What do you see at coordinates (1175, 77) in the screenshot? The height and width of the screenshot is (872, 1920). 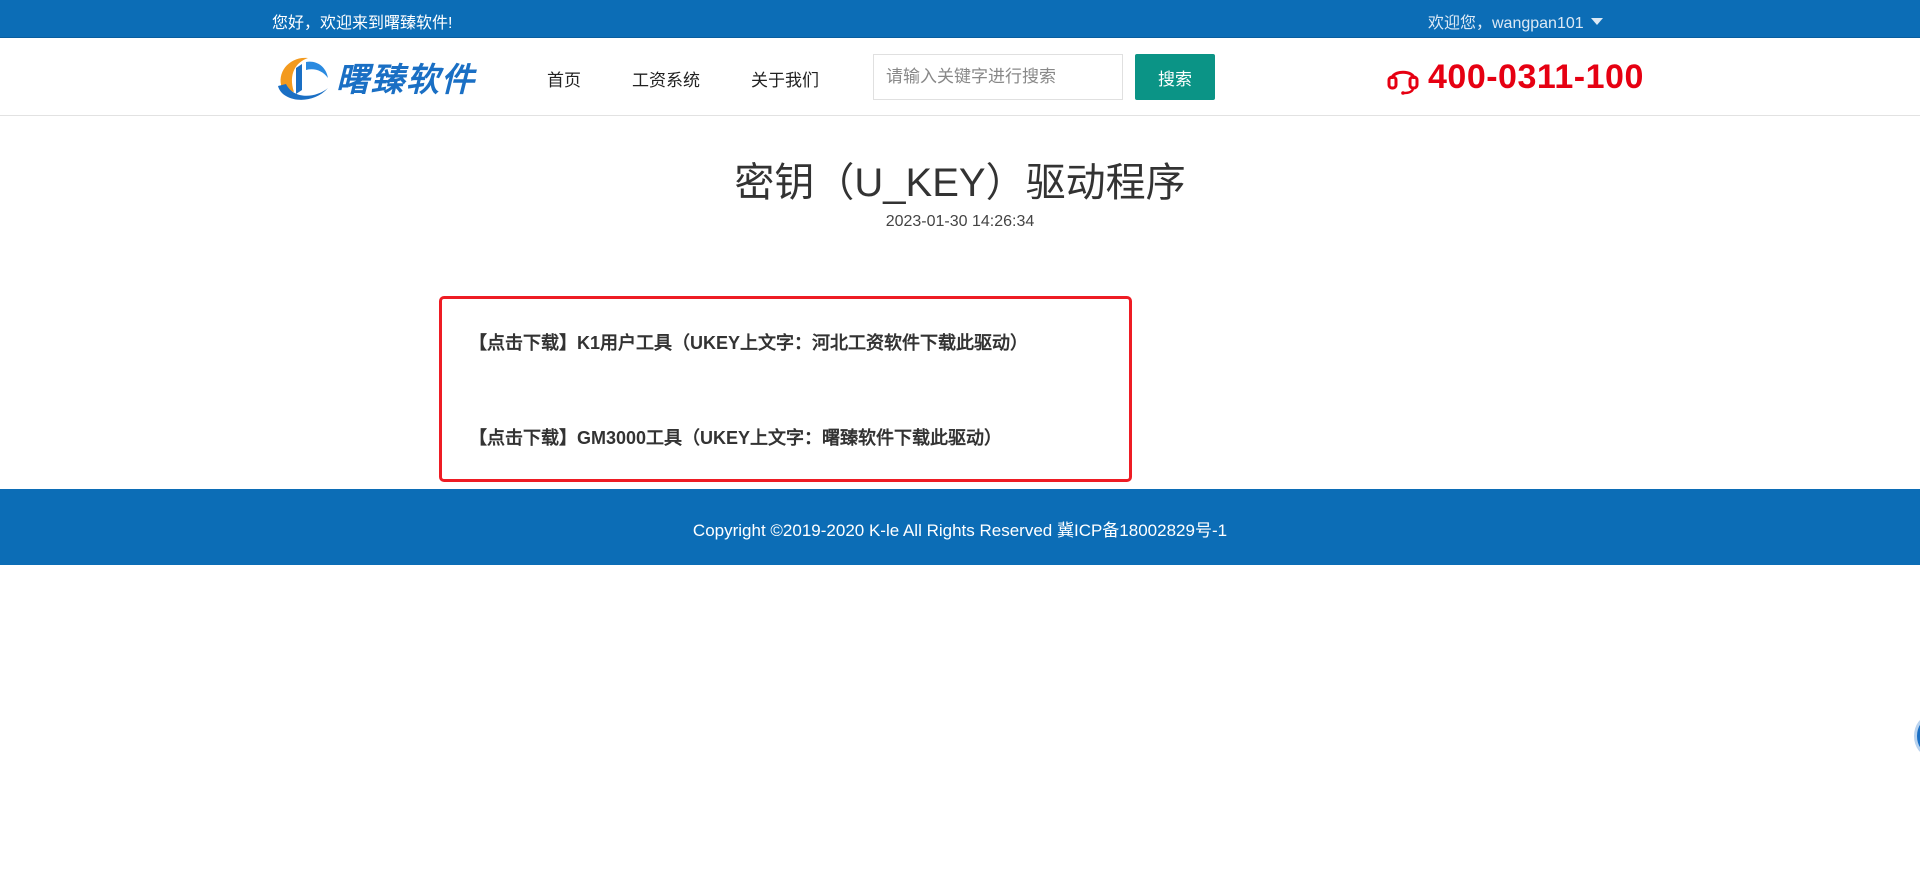 I see `search-button: 搜索` at bounding box center [1175, 77].